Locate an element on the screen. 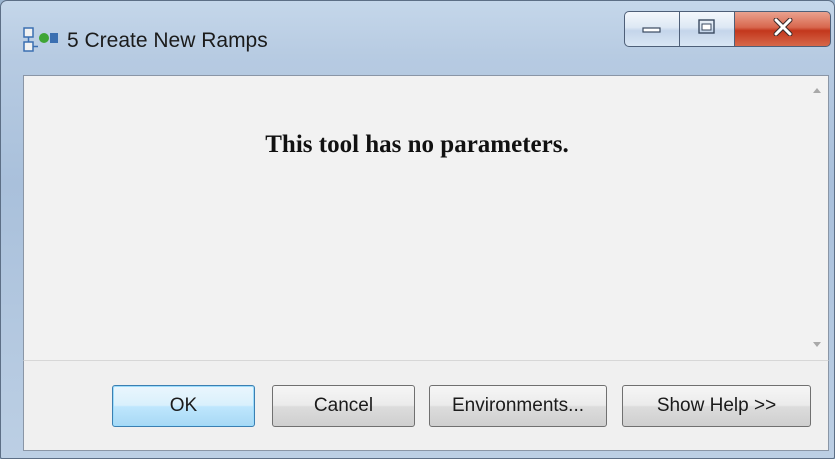 This screenshot has height=459, width=835. scroll-up-arrow-icon is located at coordinates (817, 90).